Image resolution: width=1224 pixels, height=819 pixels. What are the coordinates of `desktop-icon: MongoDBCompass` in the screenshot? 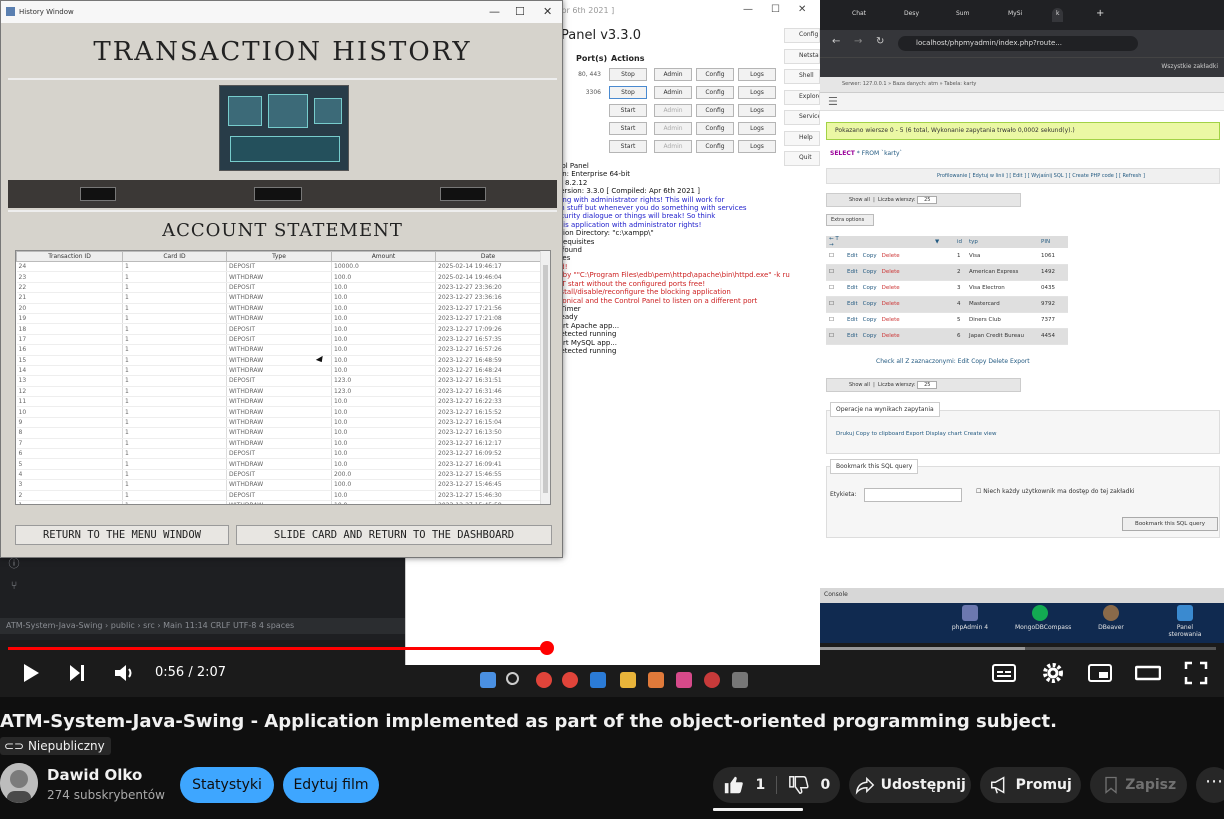 It's located at (1043, 618).